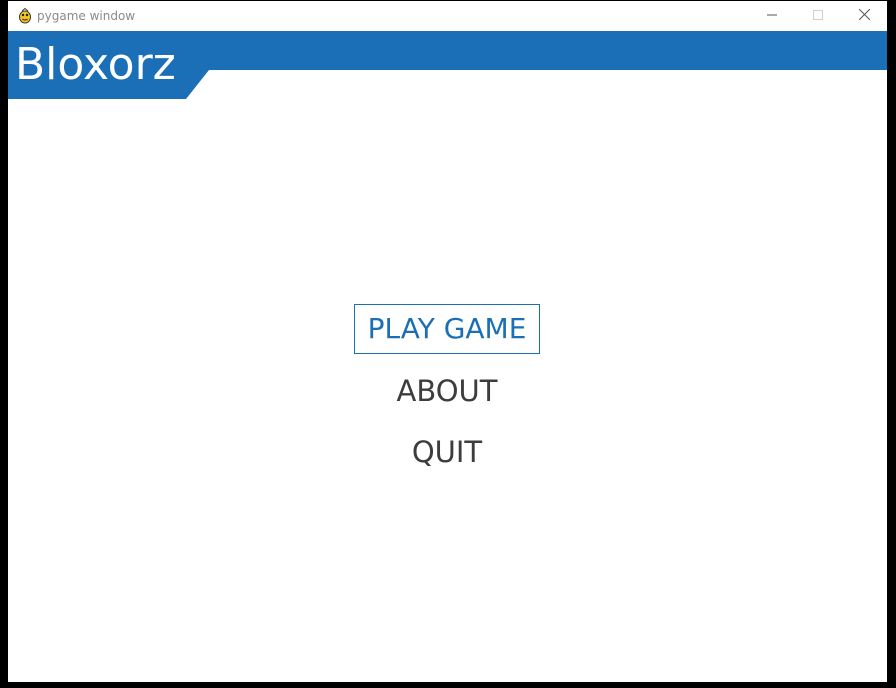 This screenshot has height=688, width=896. Describe the element at coordinates (447, 16) in the screenshot. I see `title-bar: pygame window` at that location.